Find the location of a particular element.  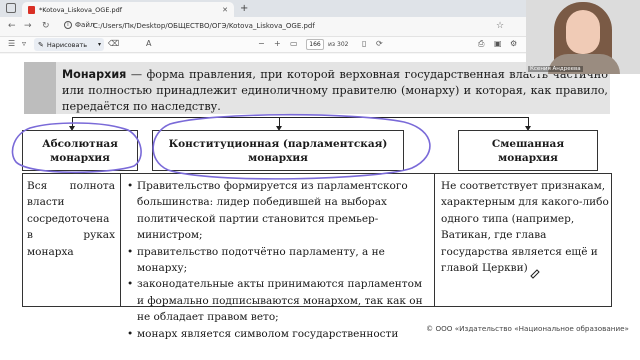

header-mixed: Смешанная монархия is located at coordinates (528, 150).